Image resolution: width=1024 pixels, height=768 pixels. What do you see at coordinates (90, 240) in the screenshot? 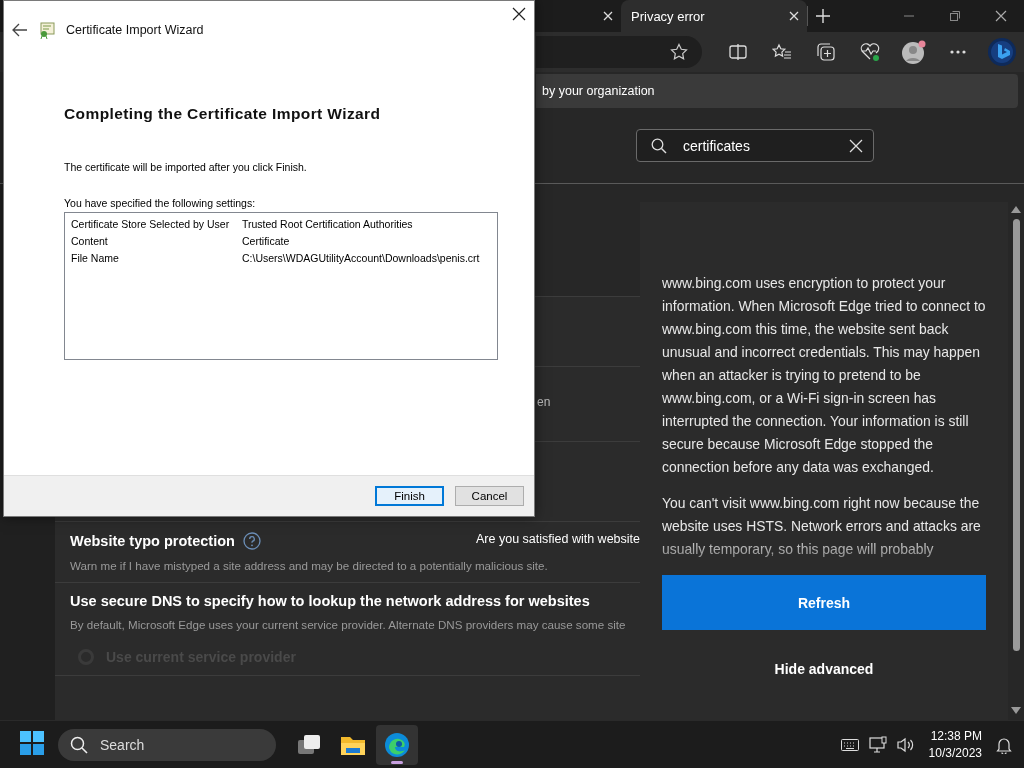
I see `setting-name: Content` at bounding box center [90, 240].